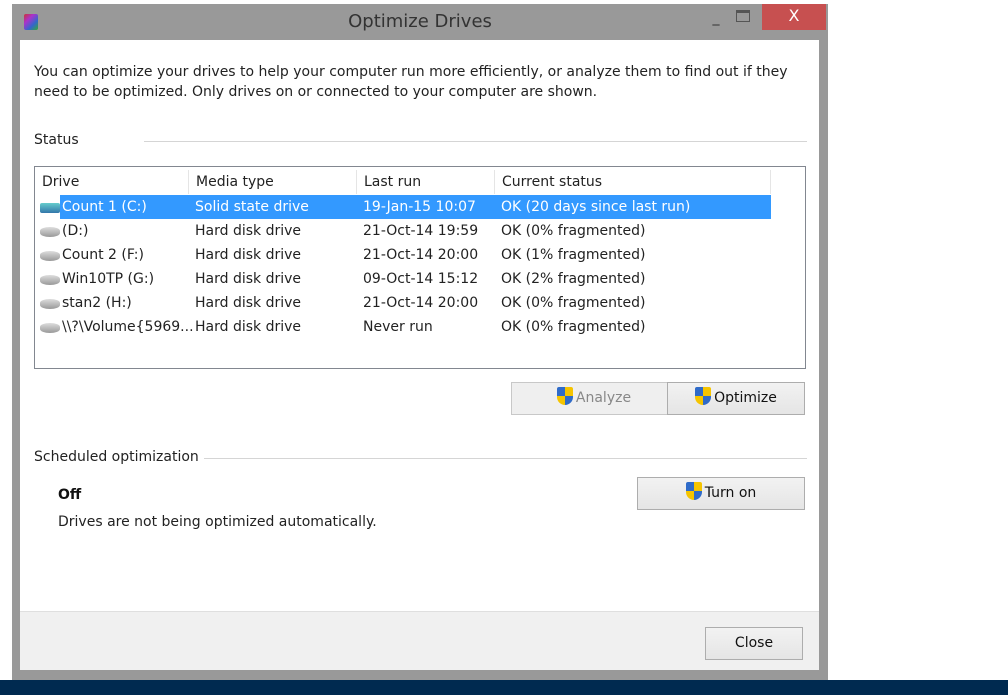 The height and width of the screenshot is (695, 1008). What do you see at coordinates (97, 303) in the screenshot?
I see `drive-name: stan2 (H:)` at bounding box center [97, 303].